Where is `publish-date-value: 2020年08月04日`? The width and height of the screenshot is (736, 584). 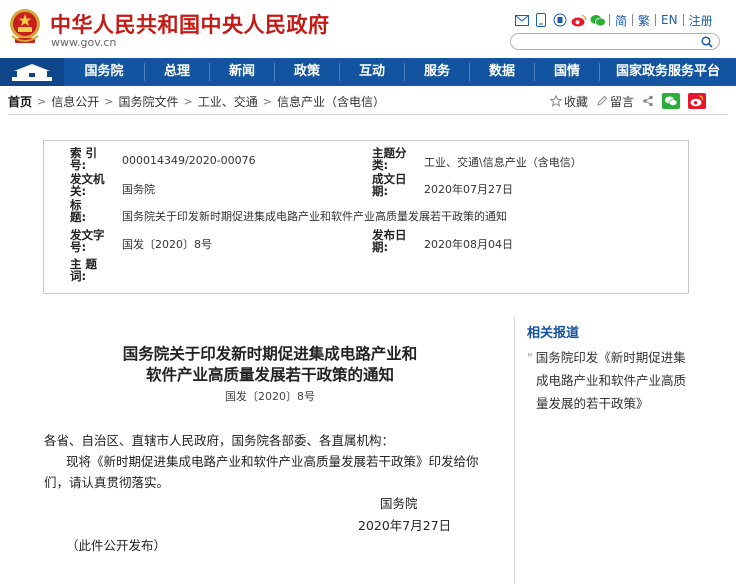 publish-date-value: 2020年08月04日 is located at coordinates (468, 244).